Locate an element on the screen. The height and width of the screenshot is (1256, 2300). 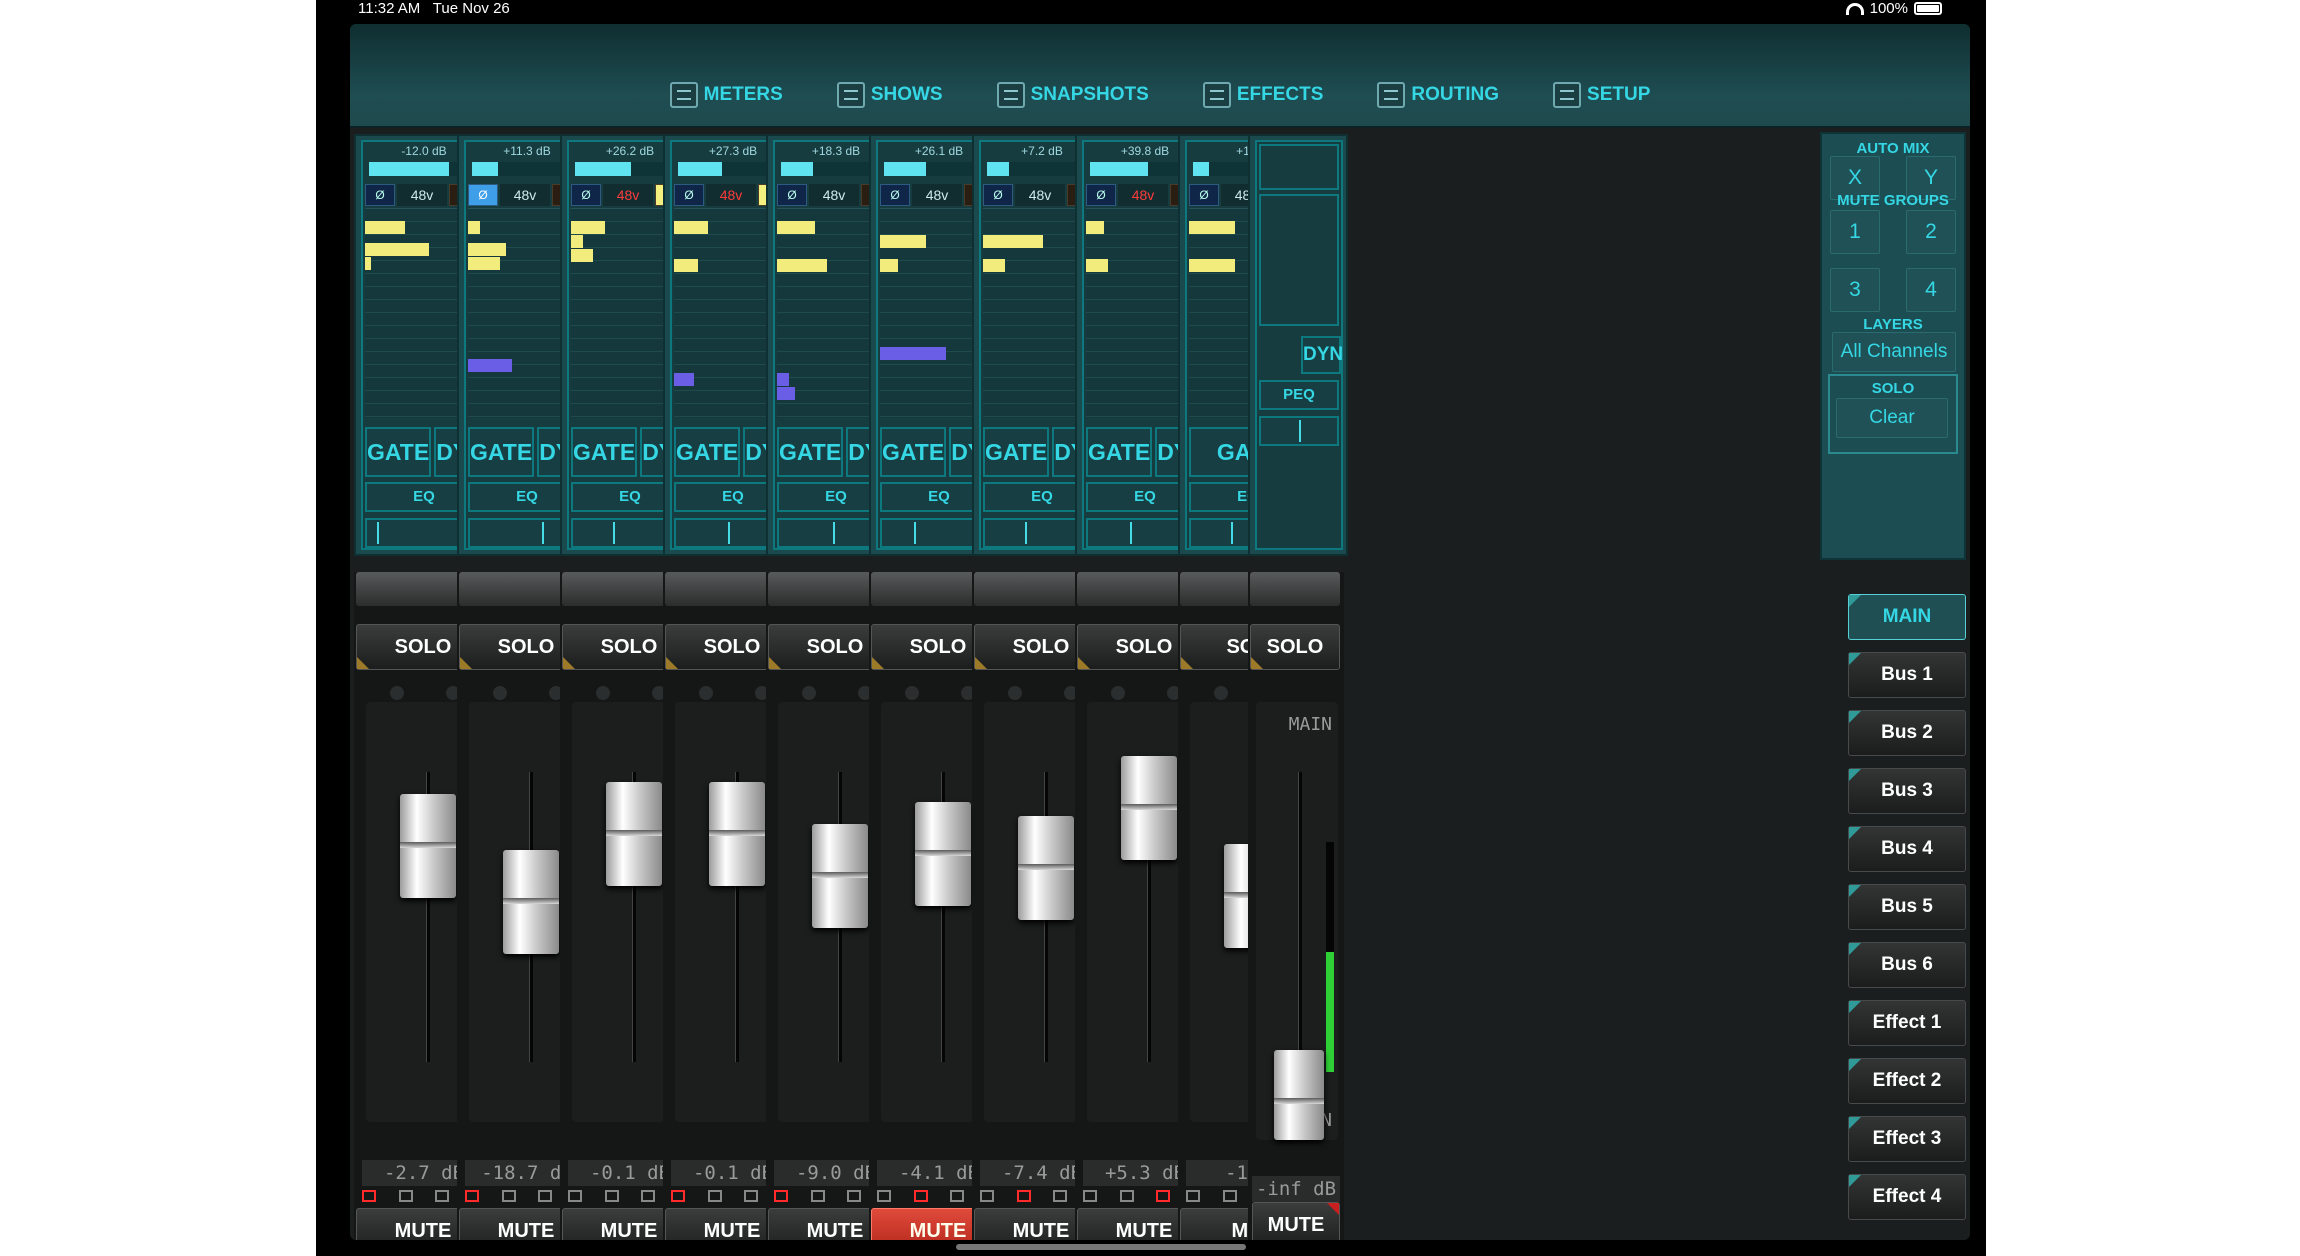
mute-group-1-button: 1 is located at coordinates (1855, 232).